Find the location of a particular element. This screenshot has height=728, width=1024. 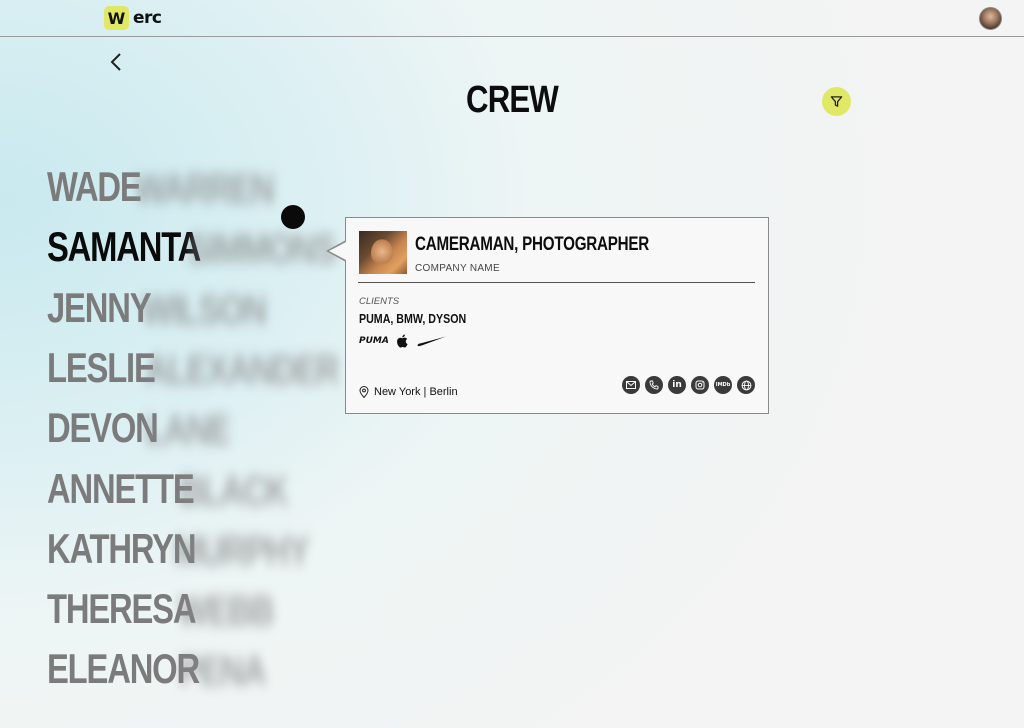

card-company: COMPANY NAME is located at coordinates (457, 268).